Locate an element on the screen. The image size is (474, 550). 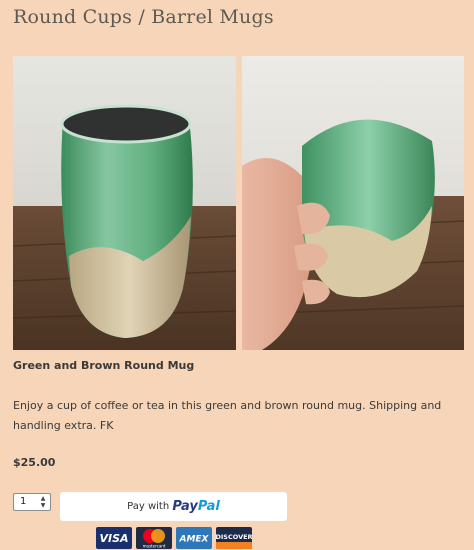
quantity-spinner: ▲ ▼ is located at coordinates (43, 502).